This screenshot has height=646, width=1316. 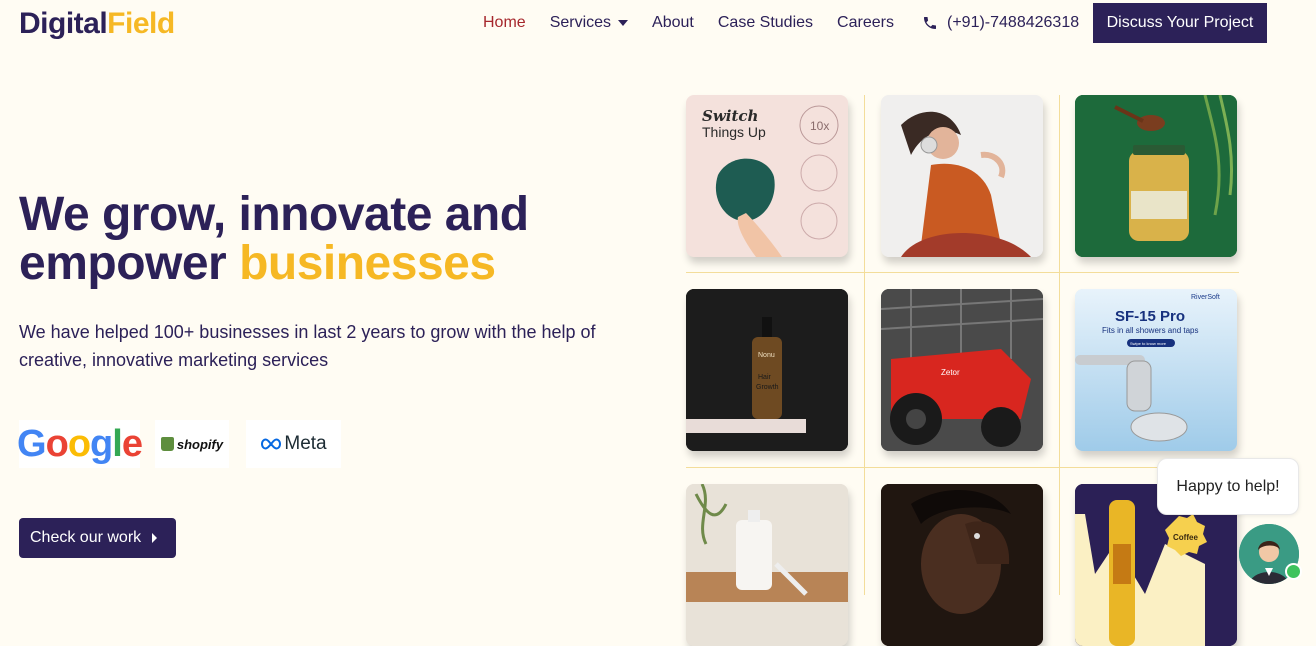 I want to click on shower-subtitle: Fits in all showers and taps, so click(x=1150, y=330).